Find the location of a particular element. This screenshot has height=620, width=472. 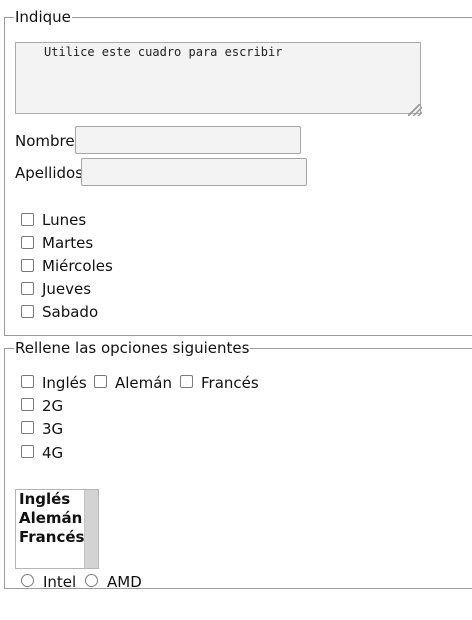

day-label: Jueves is located at coordinates (67, 289).